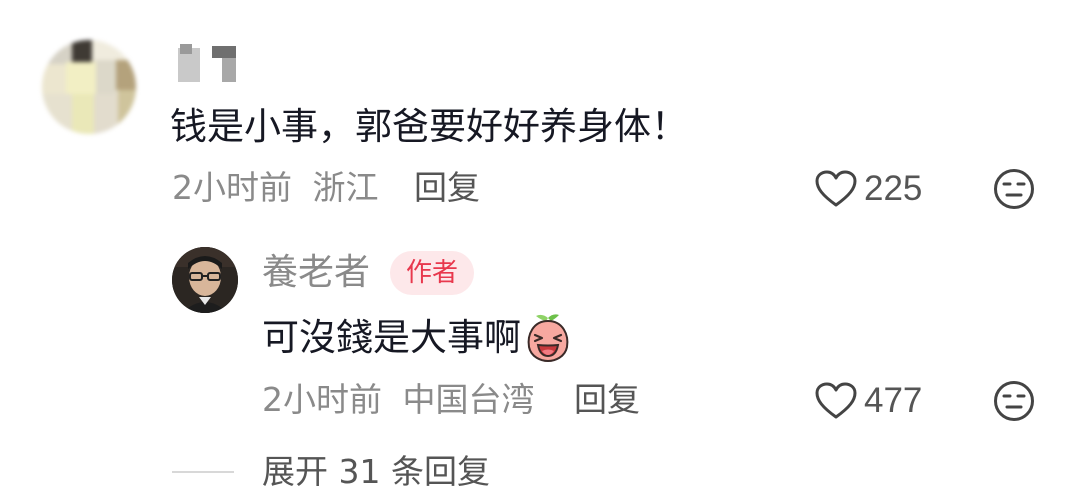 This screenshot has width=1080, height=494. I want to click on reply-like-count: 477, so click(893, 400).